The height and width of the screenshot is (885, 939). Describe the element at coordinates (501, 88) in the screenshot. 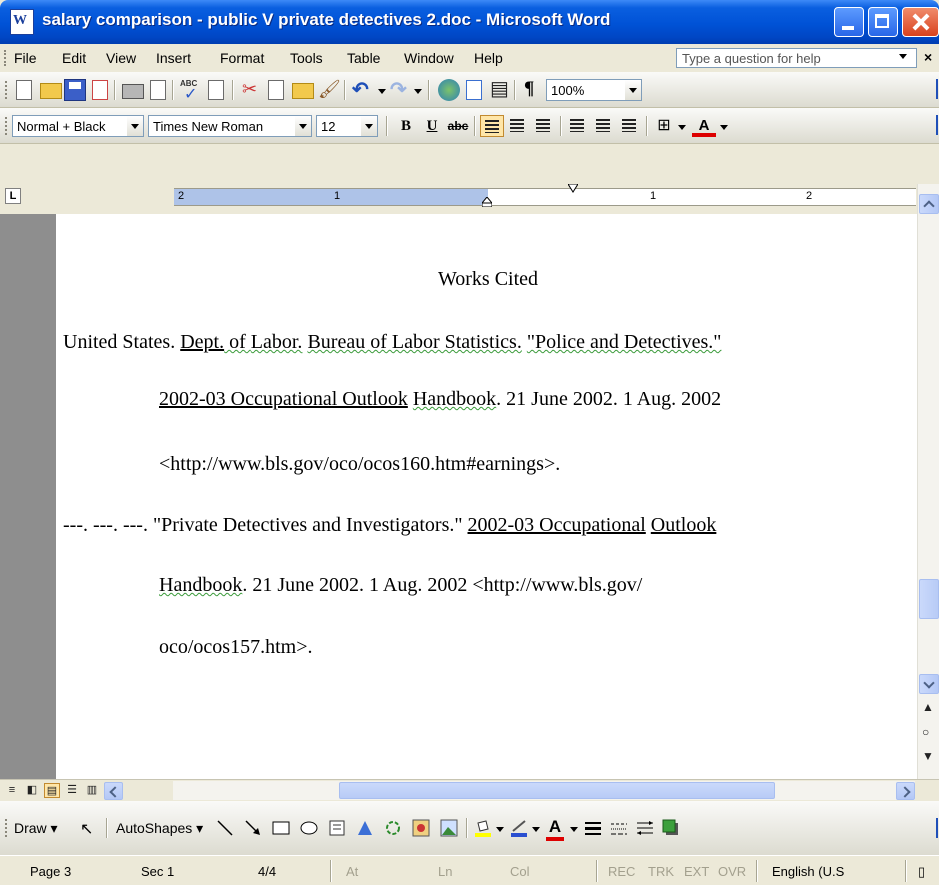

I see `columns-icon` at that location.